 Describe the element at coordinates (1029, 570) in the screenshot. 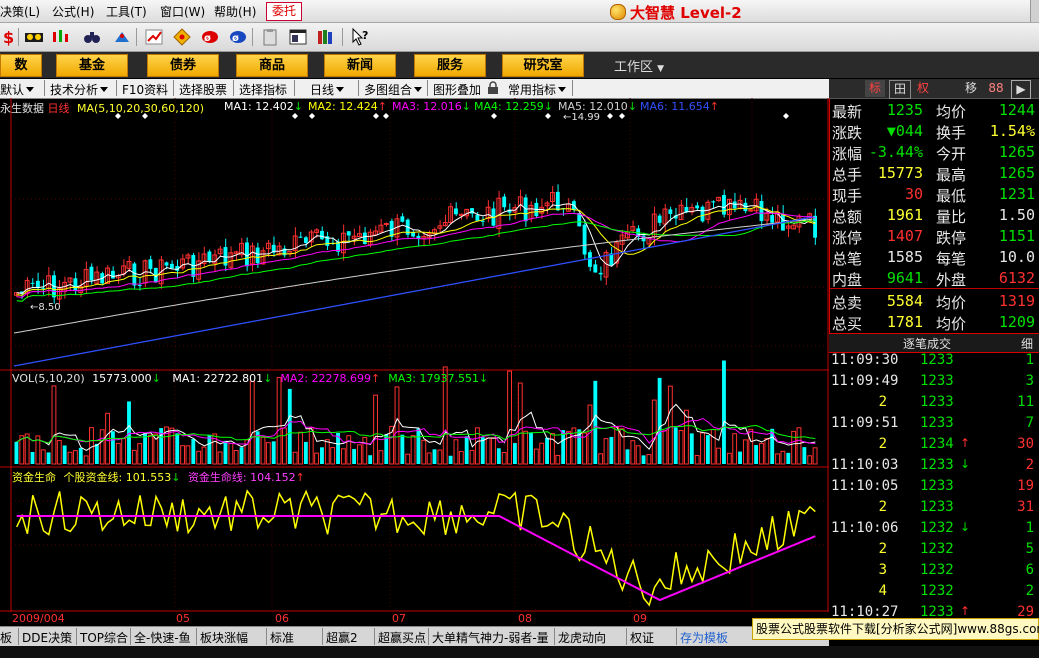

I see `tick-qty: 6` at that location.